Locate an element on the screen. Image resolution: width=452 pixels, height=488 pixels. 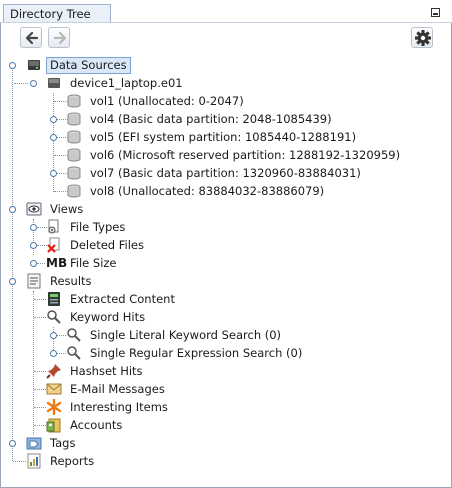
minimize-icon is located at coordinates (435, 12).